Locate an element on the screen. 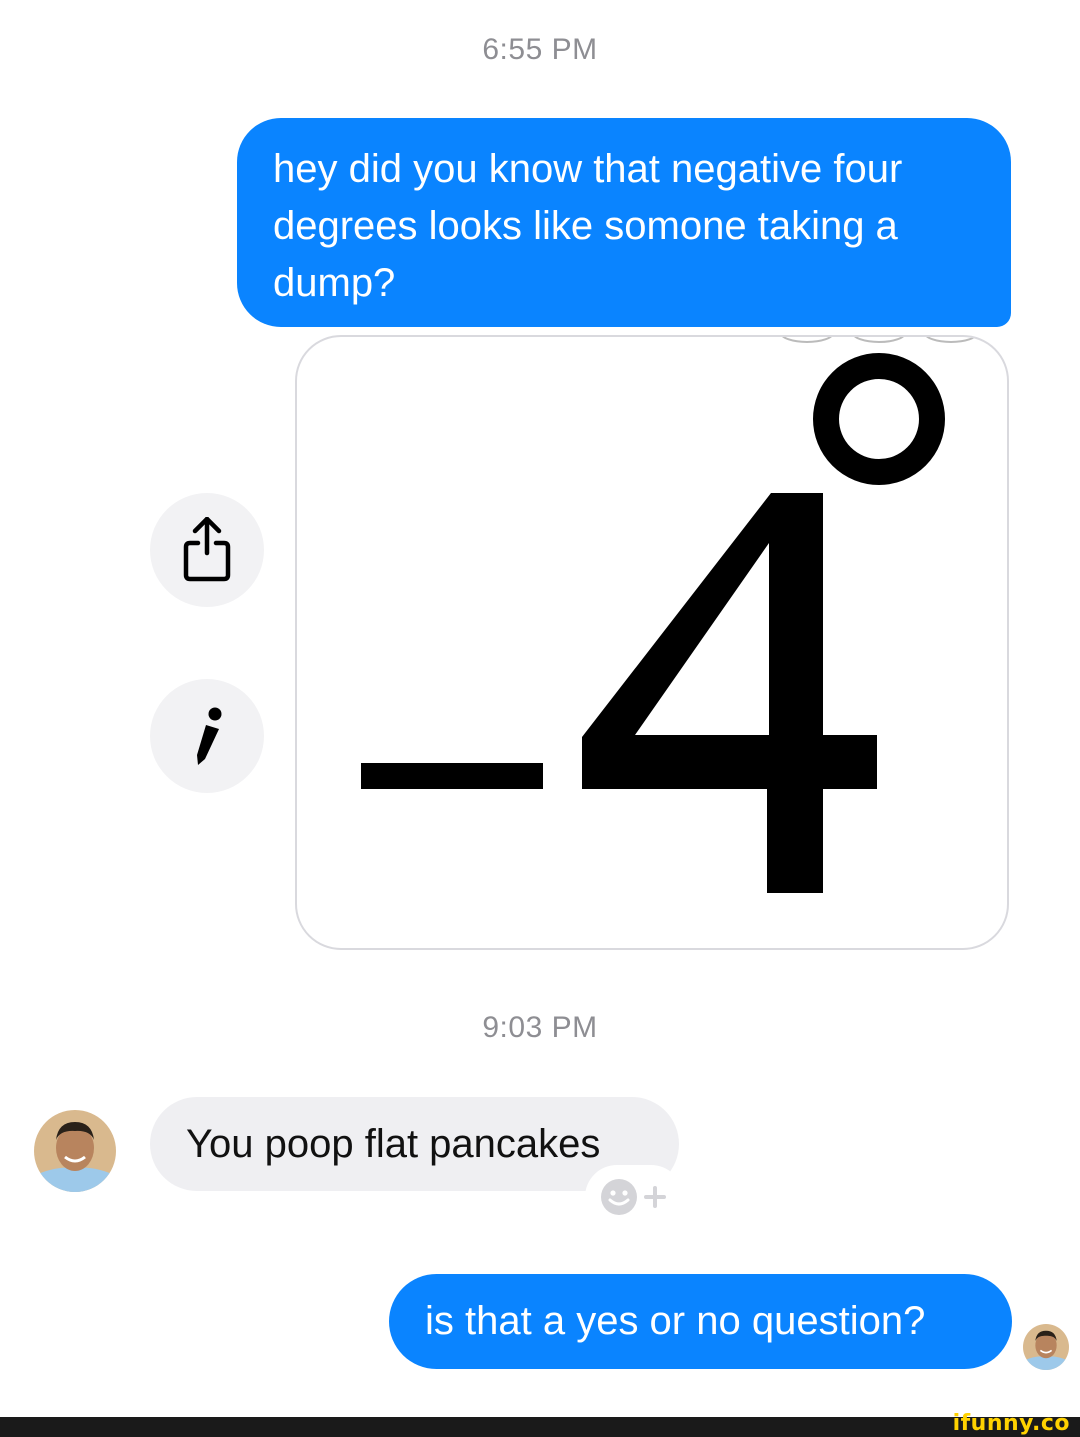  read-receipt-avatar is located at coordinates (1046, 1347).